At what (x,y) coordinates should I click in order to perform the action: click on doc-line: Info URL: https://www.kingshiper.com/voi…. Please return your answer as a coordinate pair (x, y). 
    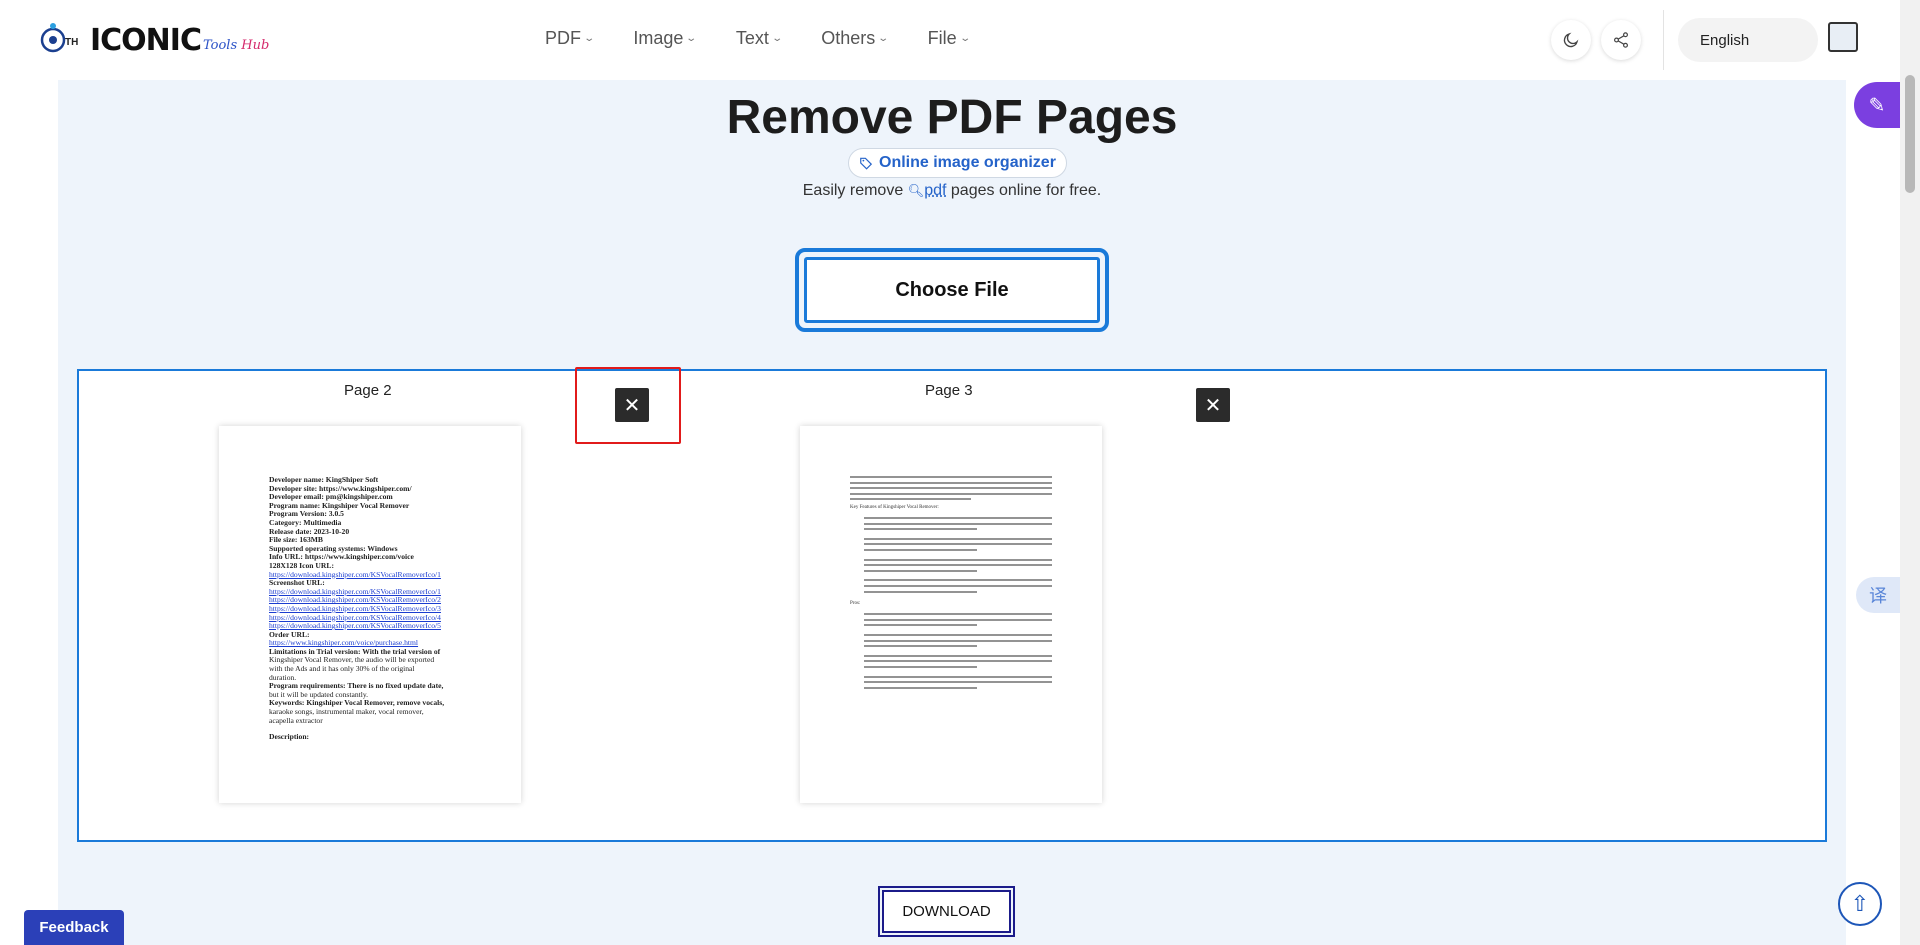
    Looking at the image, I should click on (341, 557).